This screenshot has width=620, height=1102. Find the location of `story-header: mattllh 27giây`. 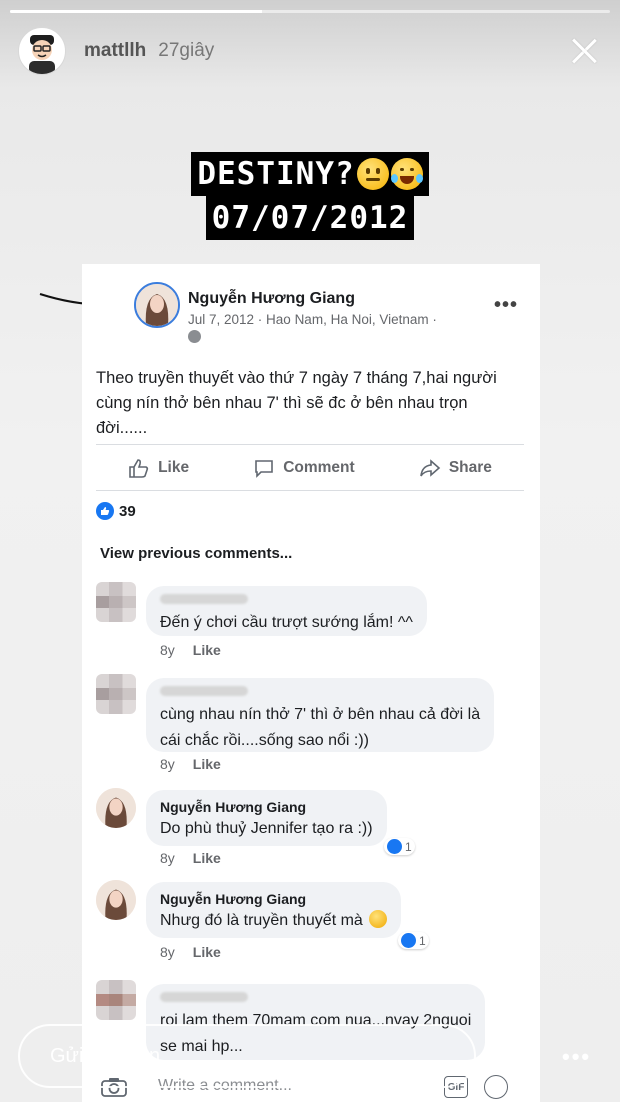

story-header: mattllh 27giây is located at coordinates (310, 51).